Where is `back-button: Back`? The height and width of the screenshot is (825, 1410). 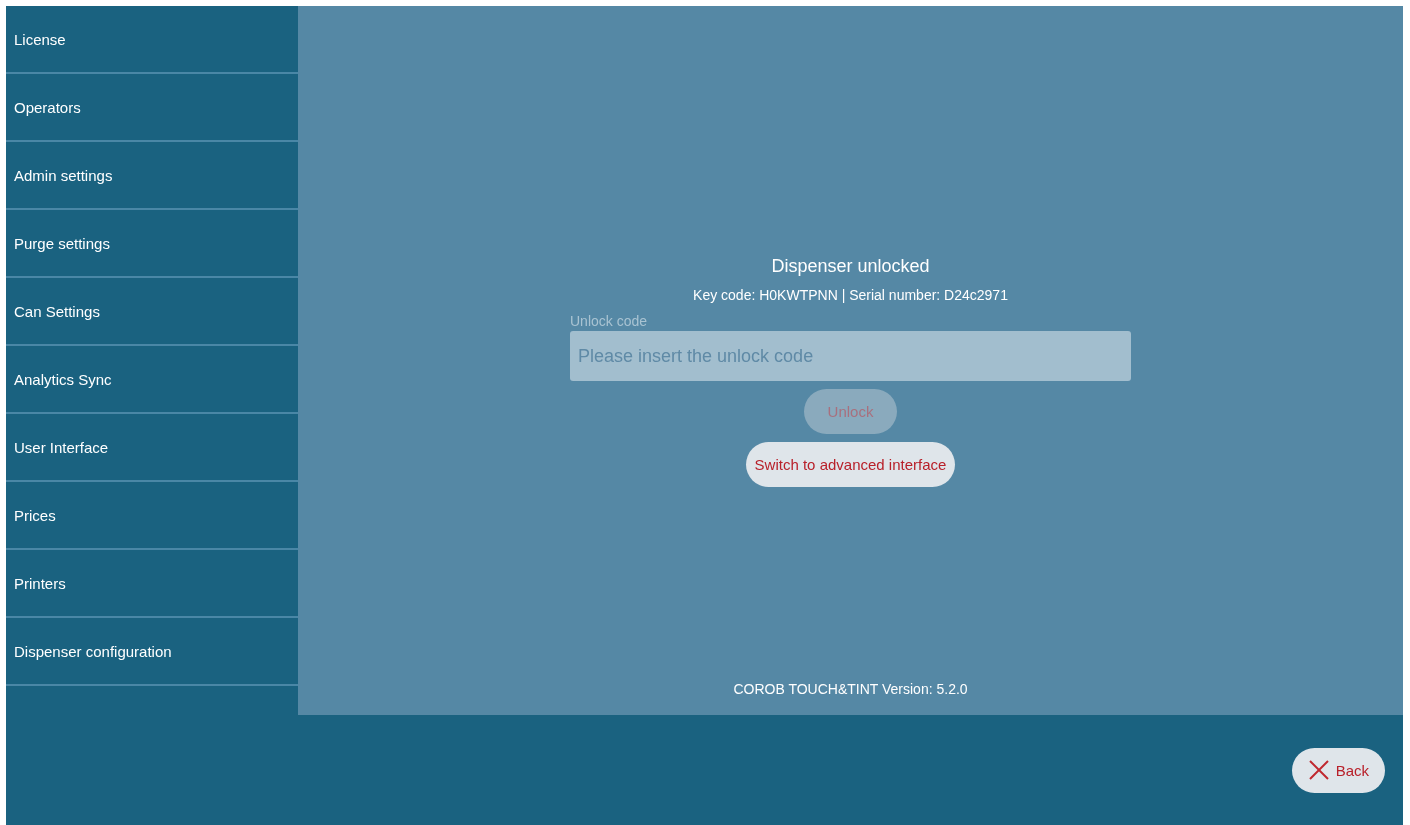 back-button: Back is located at coordinates (1338, 770).